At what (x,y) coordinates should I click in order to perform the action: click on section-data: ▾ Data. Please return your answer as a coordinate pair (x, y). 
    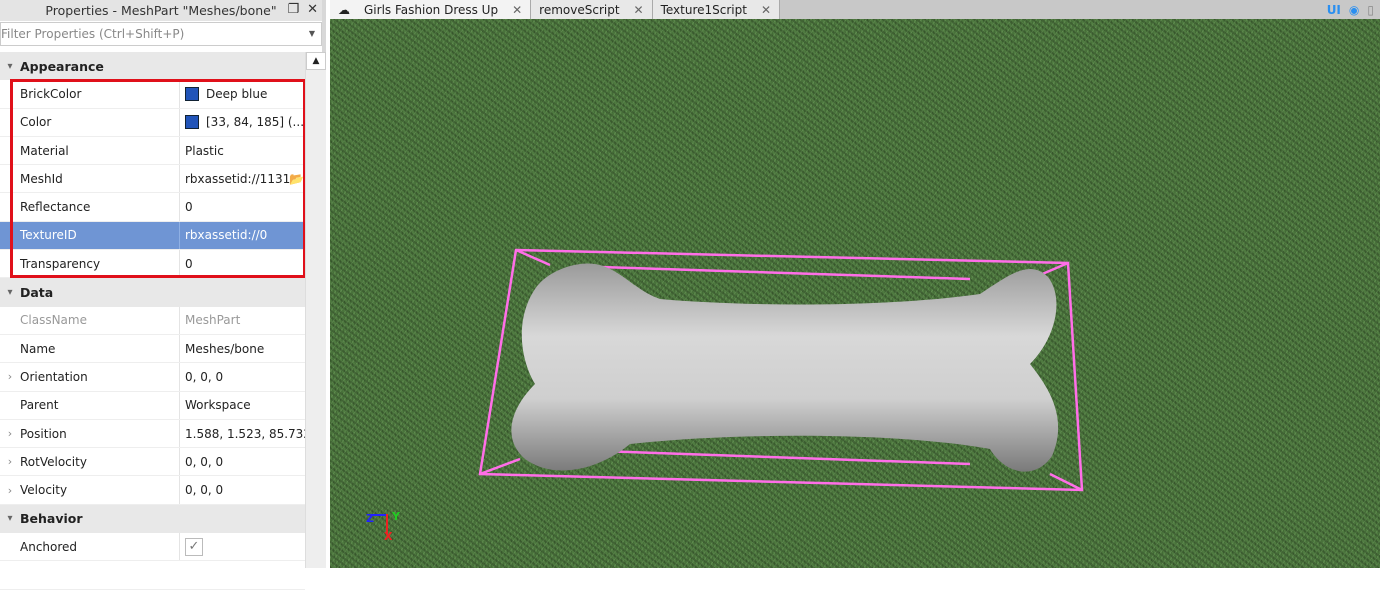
    Looking at the image, I should click on (152, 292).